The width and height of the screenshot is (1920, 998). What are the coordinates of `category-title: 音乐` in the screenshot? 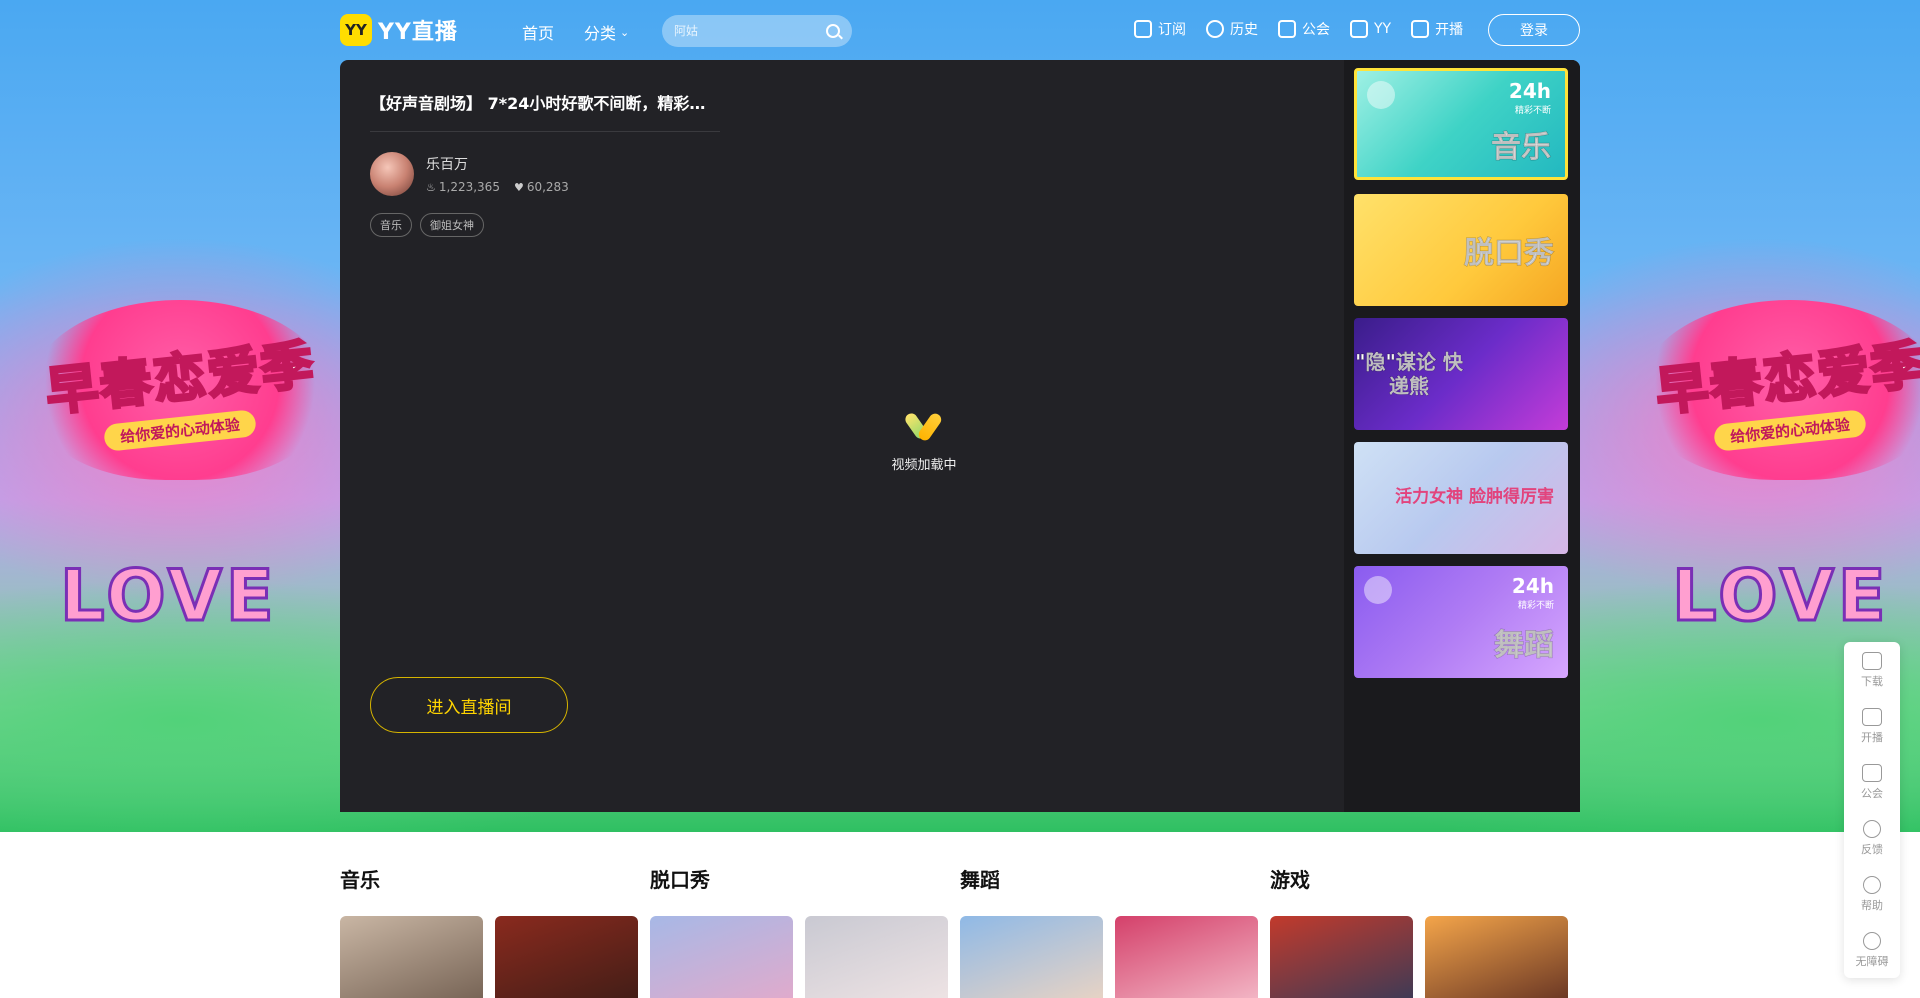 It's located at (495, 884).